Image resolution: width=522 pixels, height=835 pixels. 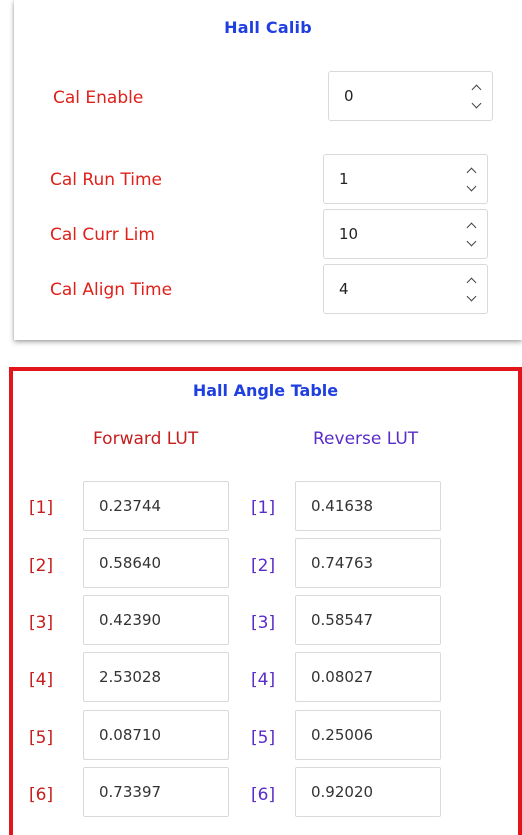 What do you see at coordinates (41, 738) in the screenshot?
I see `forward-index-5: [5]` at bounding box center [41, 738].